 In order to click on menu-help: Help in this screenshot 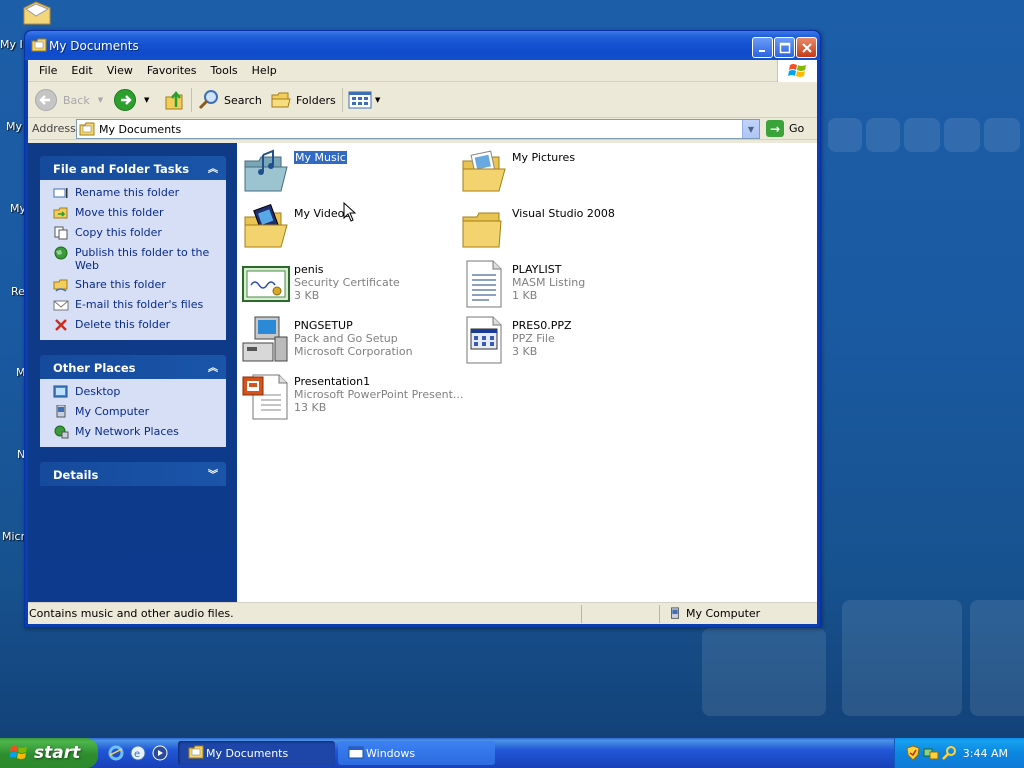, I will do `click(264, 70)`.